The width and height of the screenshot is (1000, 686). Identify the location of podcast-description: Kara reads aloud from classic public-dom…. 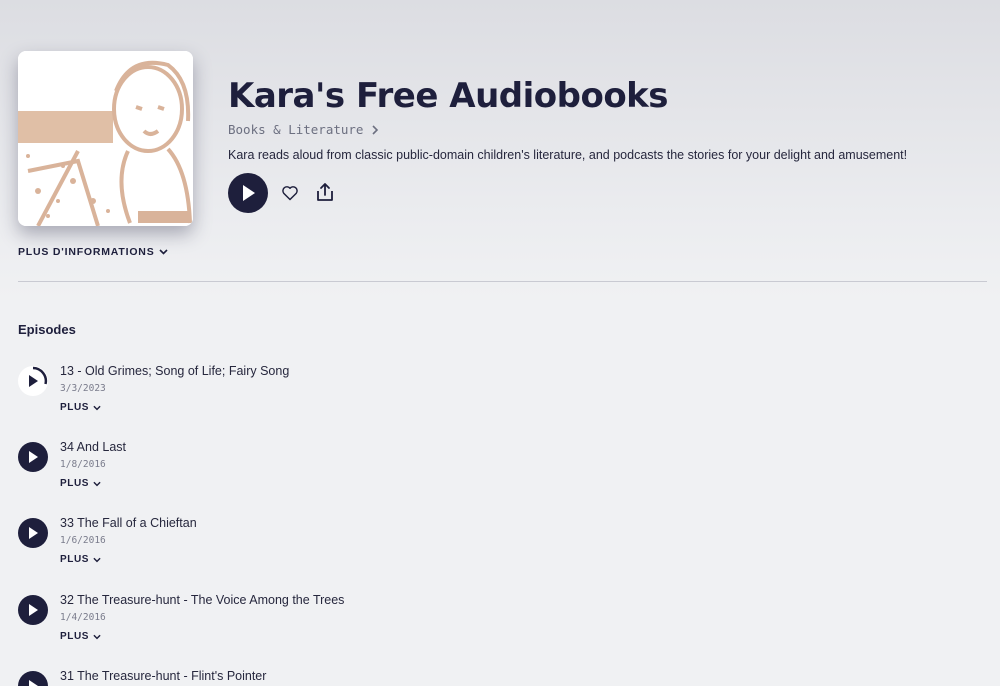
(568, 155).